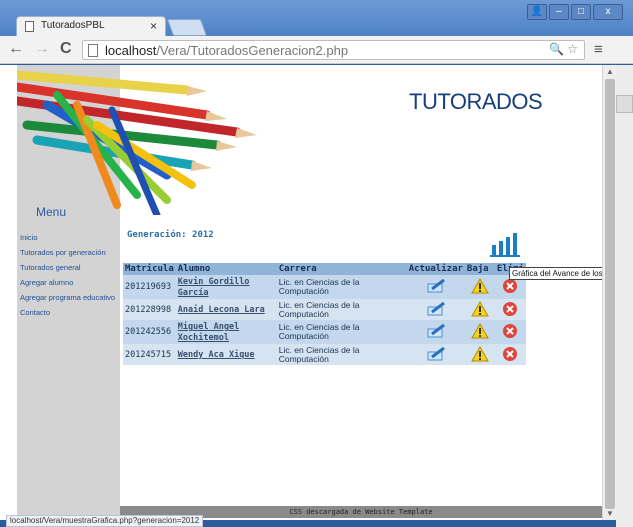 Image resolution: width=633 pixels, height=527 pixels. What do you see at coordinates (563, 49) in the screenshot?
I see `zoom-star-icons: 🔍 ☆` at bounding box center [563, 49].